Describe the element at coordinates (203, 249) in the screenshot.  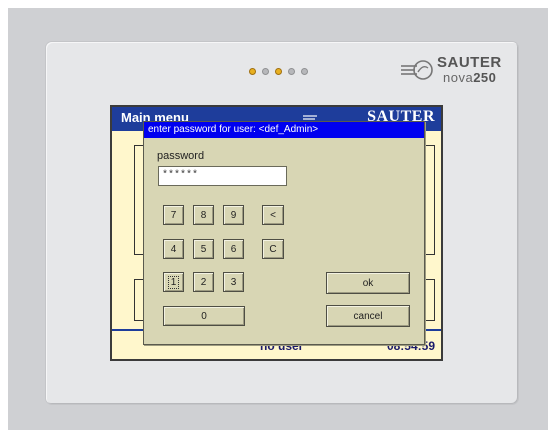
I see `key-5: 5` at that location.